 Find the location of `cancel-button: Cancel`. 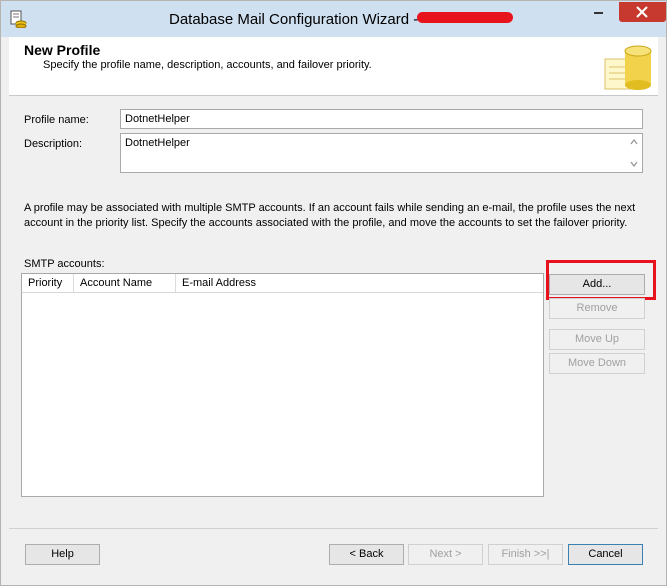

cancel-button: Cancel is located at coordinates (605, 554).